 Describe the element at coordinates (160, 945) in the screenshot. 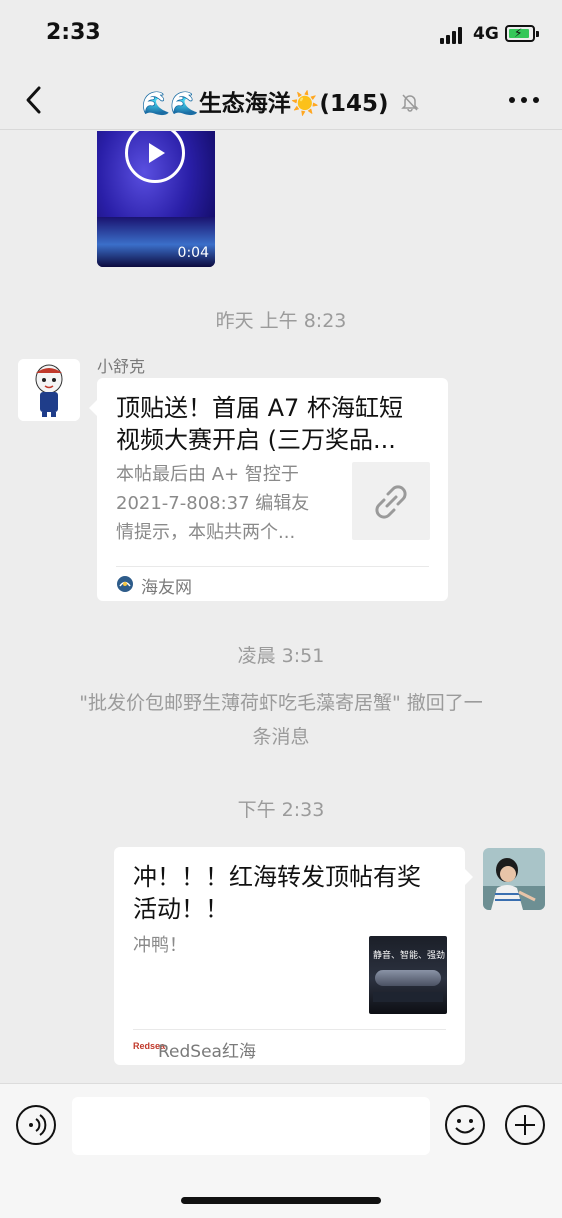

I see `own-card-description: 冲鸭！` at that location.